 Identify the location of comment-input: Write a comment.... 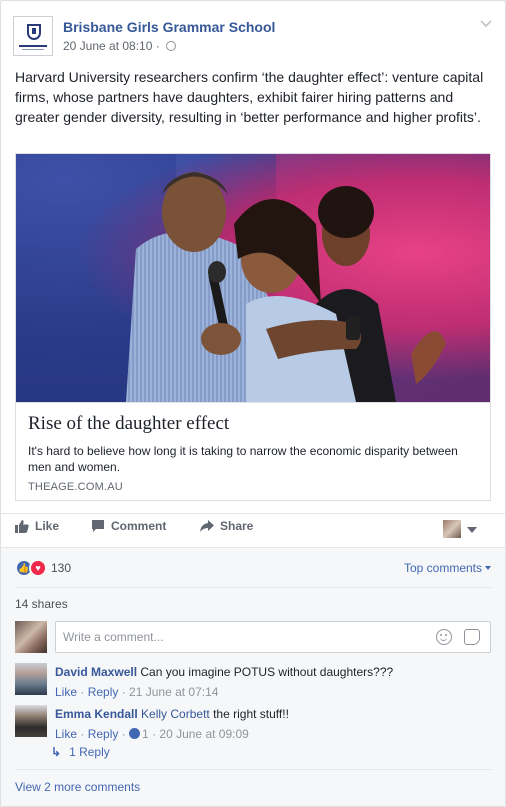
(273, 637).